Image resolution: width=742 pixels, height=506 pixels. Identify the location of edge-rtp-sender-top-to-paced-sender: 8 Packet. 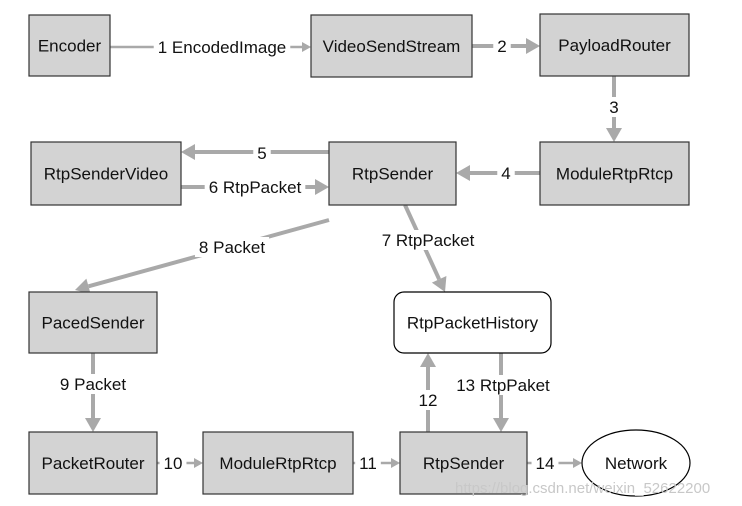
(202, 256).